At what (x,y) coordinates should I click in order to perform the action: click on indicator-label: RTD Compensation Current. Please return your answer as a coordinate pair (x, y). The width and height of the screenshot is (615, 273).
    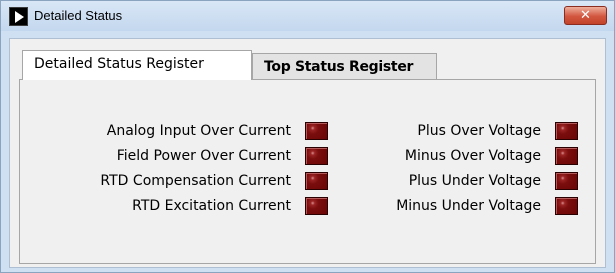
    Looking at the image, I should click on (195, 181).